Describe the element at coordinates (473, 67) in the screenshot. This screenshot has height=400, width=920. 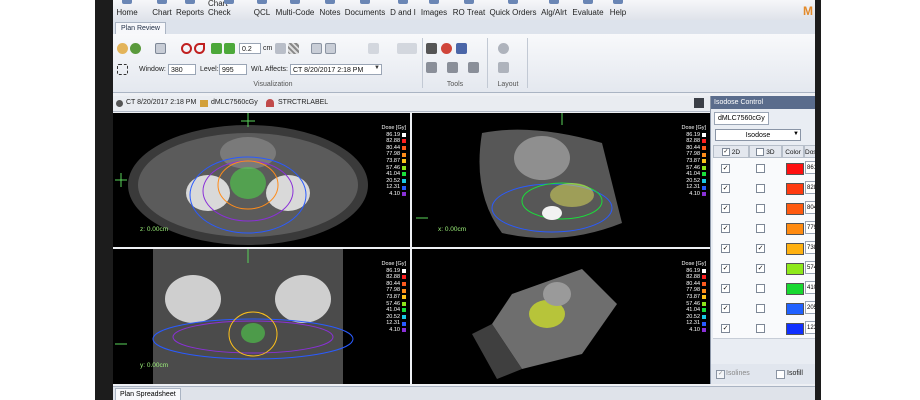
I see `tool-print-icon` at that location.